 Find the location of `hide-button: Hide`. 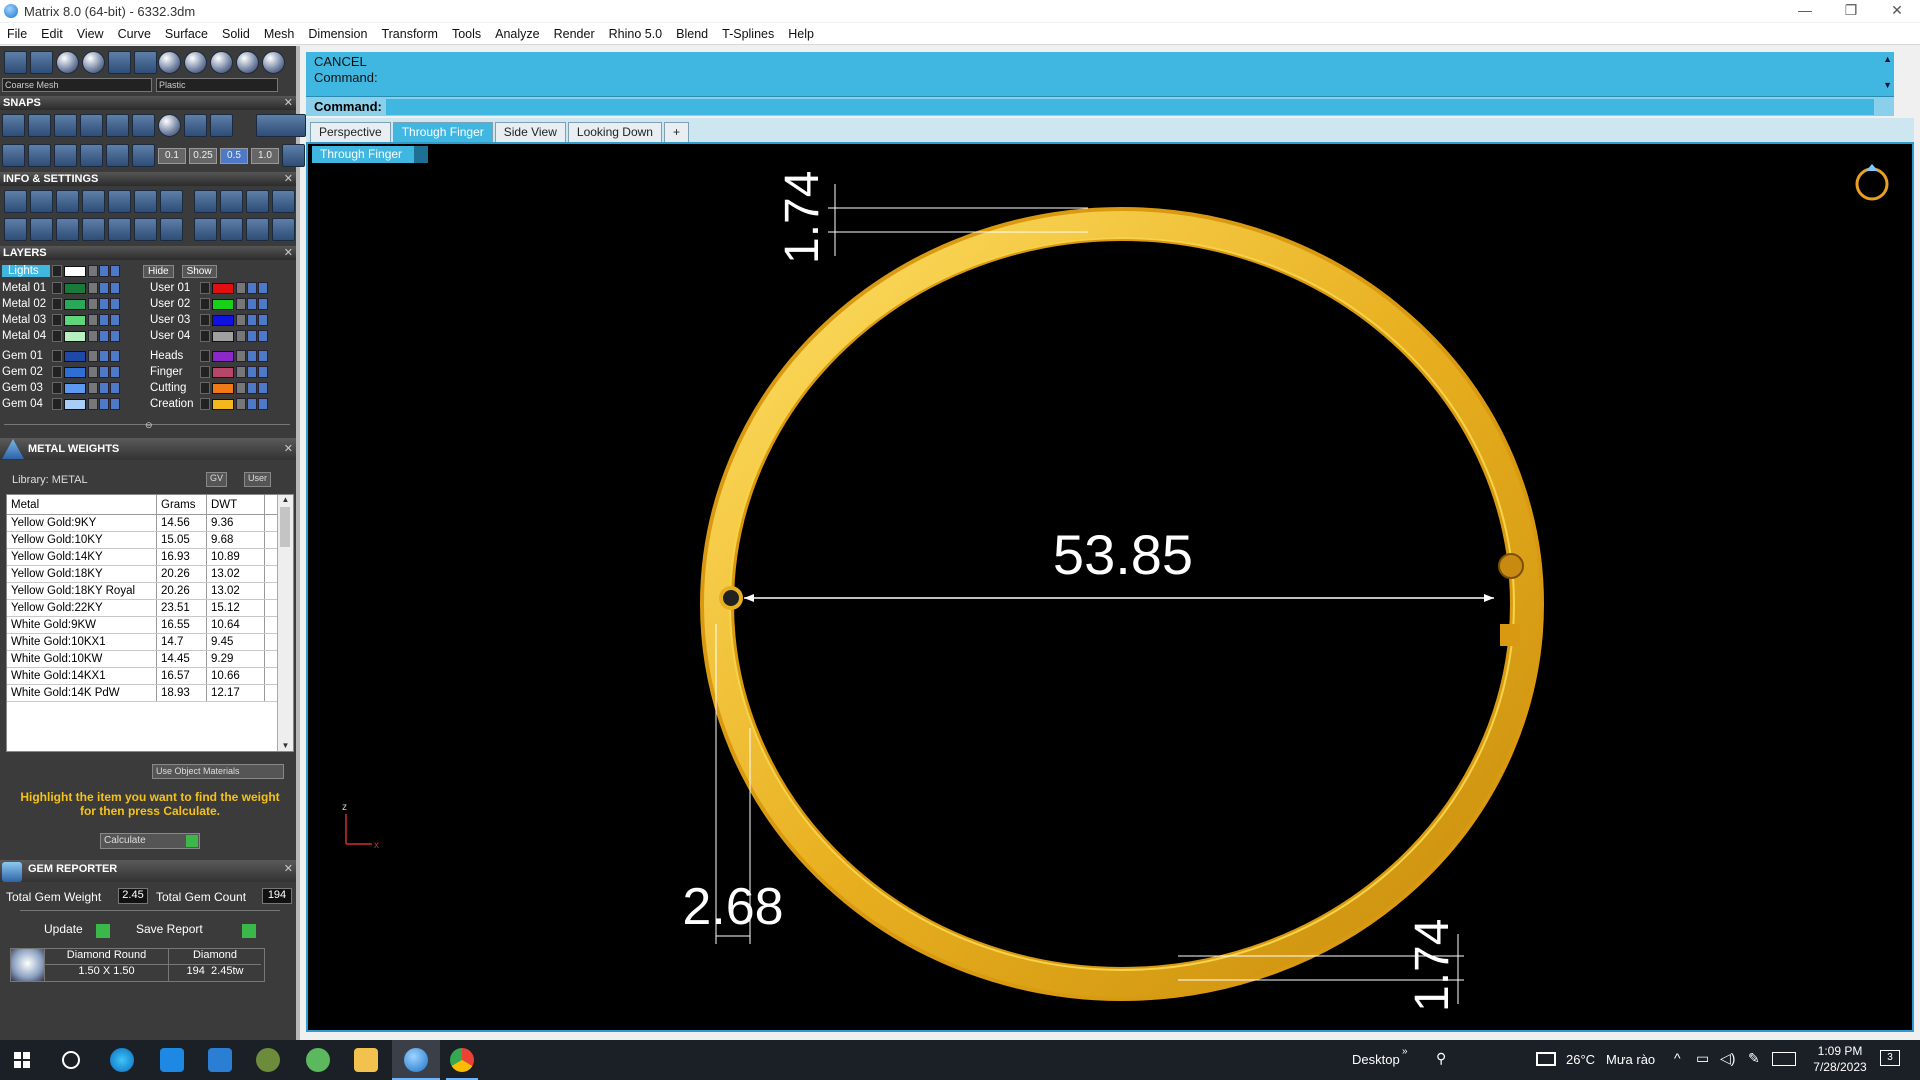

hide-button: Hide is located at coordinates (158, 271).